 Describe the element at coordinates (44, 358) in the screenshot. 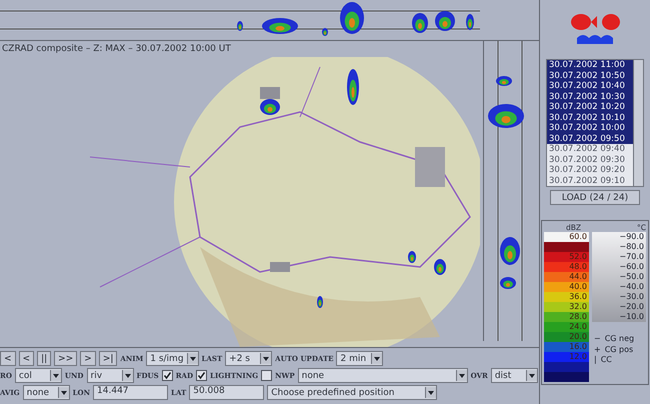

I see `playback-button: ||` at that location.